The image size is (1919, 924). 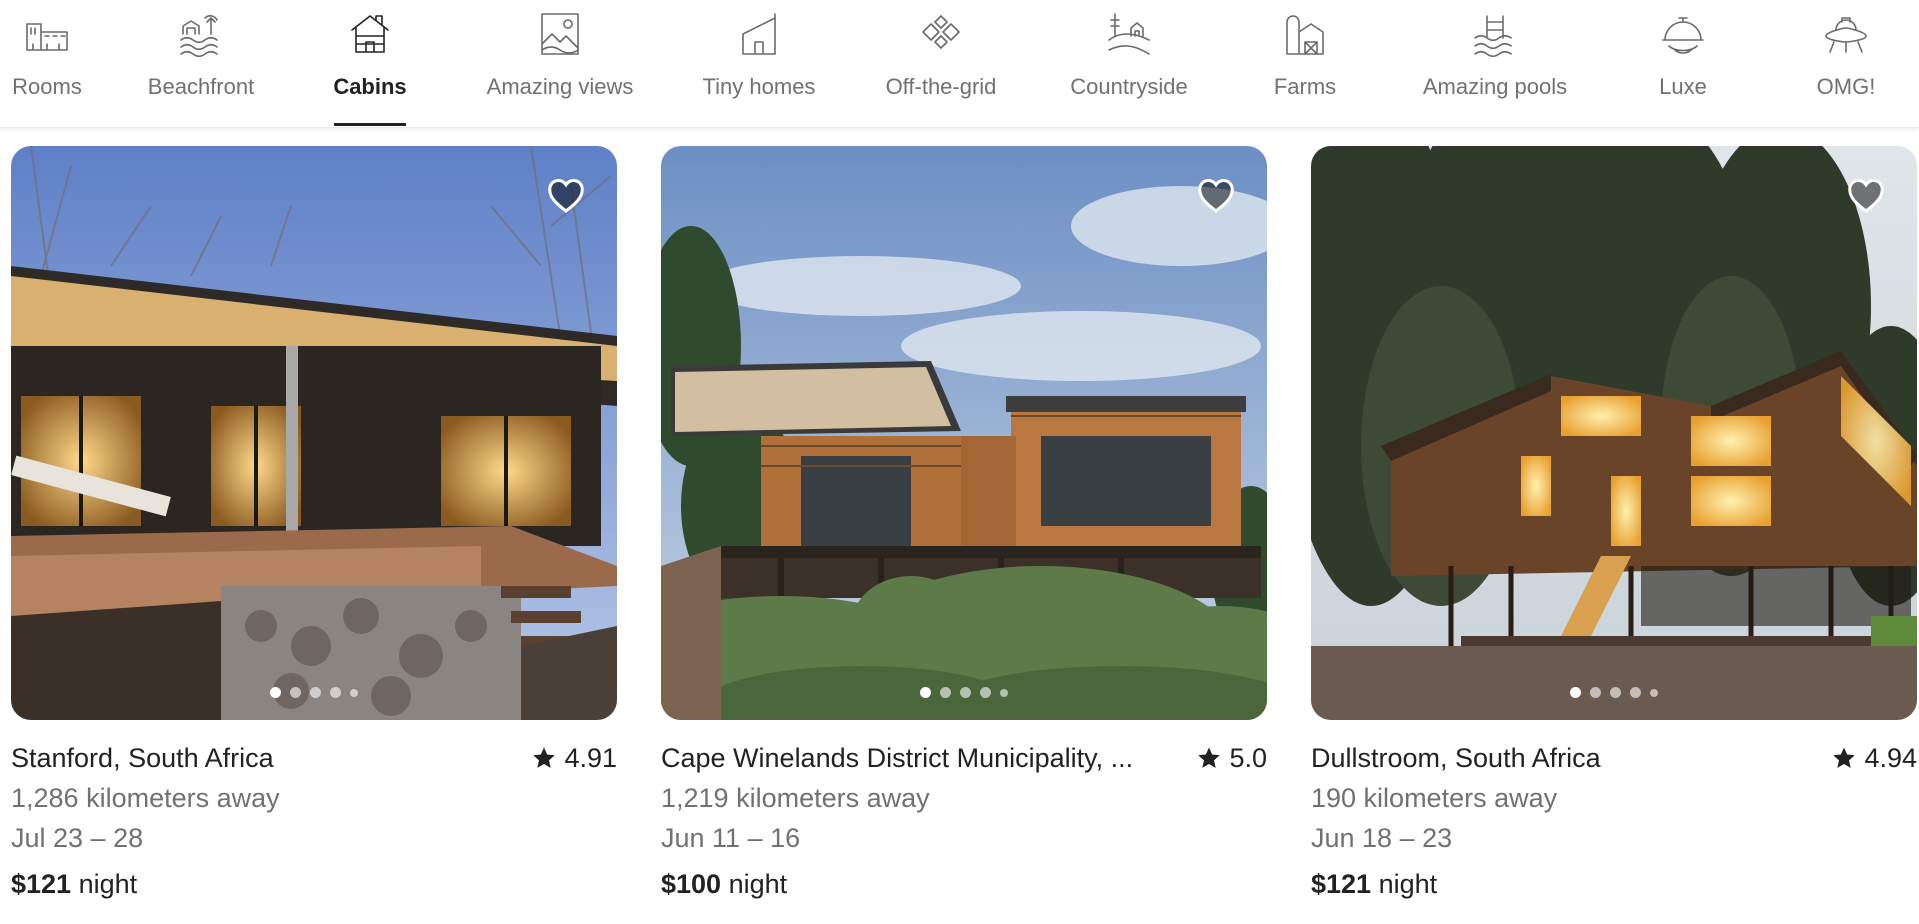 What do you see at coordinates (1456, 757) in the screenshot?
I see `listing-location: Dullstroom, South Africa` at bounding box center [1456, 757].